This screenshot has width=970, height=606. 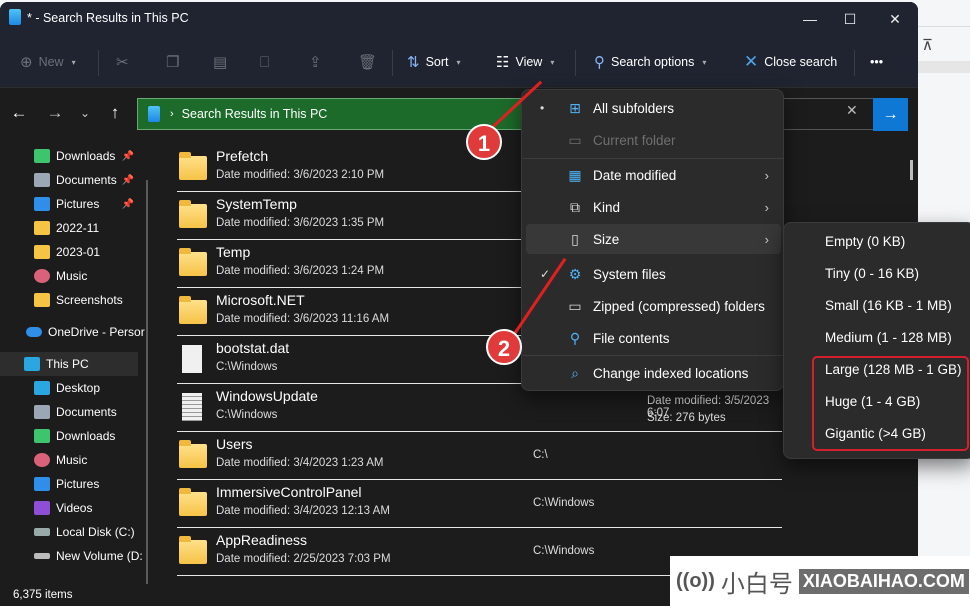 I want to click on cut-button: ✂, so click(x=122, y=62).